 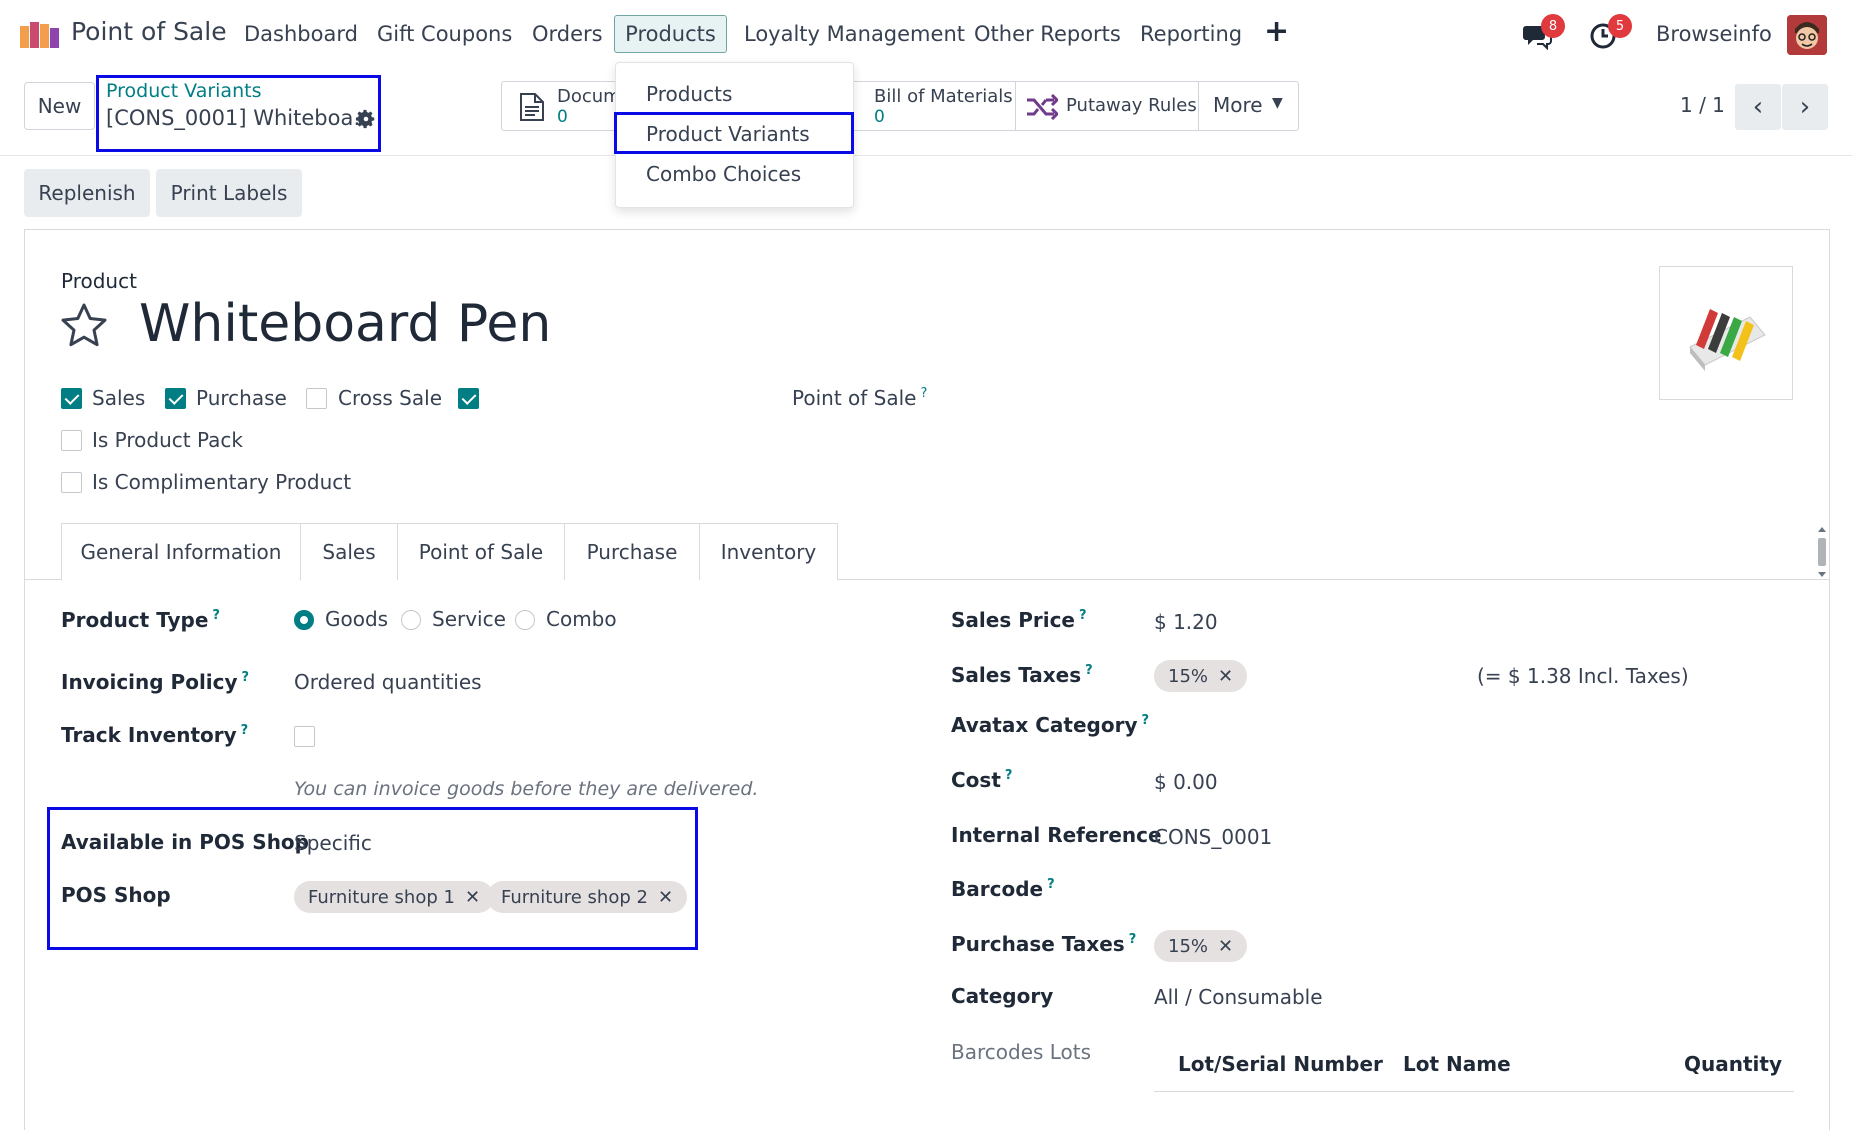 I want to click on invoicing-policy-label-text: Invoicing Policy, so click(x=149, y=682).